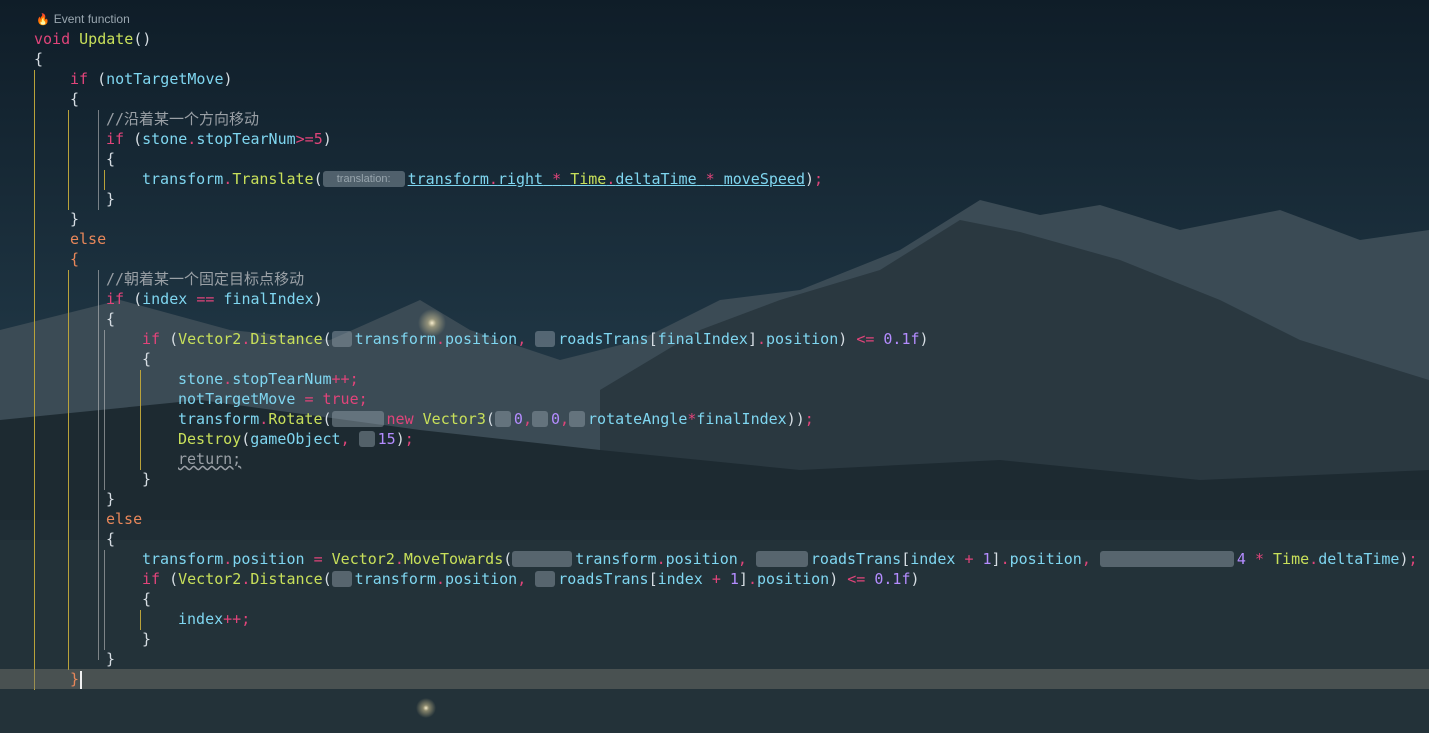  Describe the element at coordinates (714, 119) in the screenshot. I see `code-line: //沿着某一个方向移动` at that location.